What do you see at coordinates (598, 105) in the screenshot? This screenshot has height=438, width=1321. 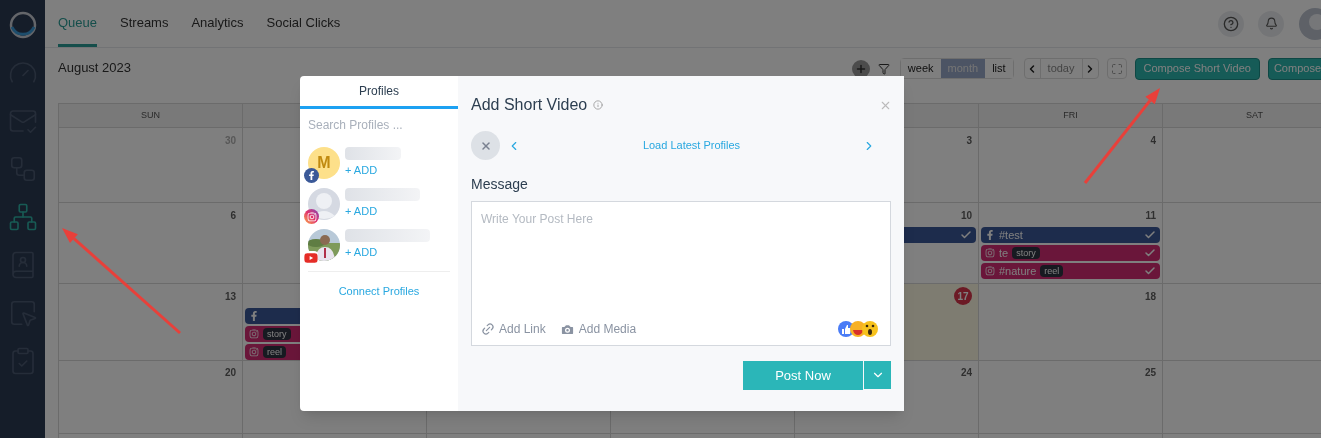 I see `info-icon` at bounding box center [598, 105].